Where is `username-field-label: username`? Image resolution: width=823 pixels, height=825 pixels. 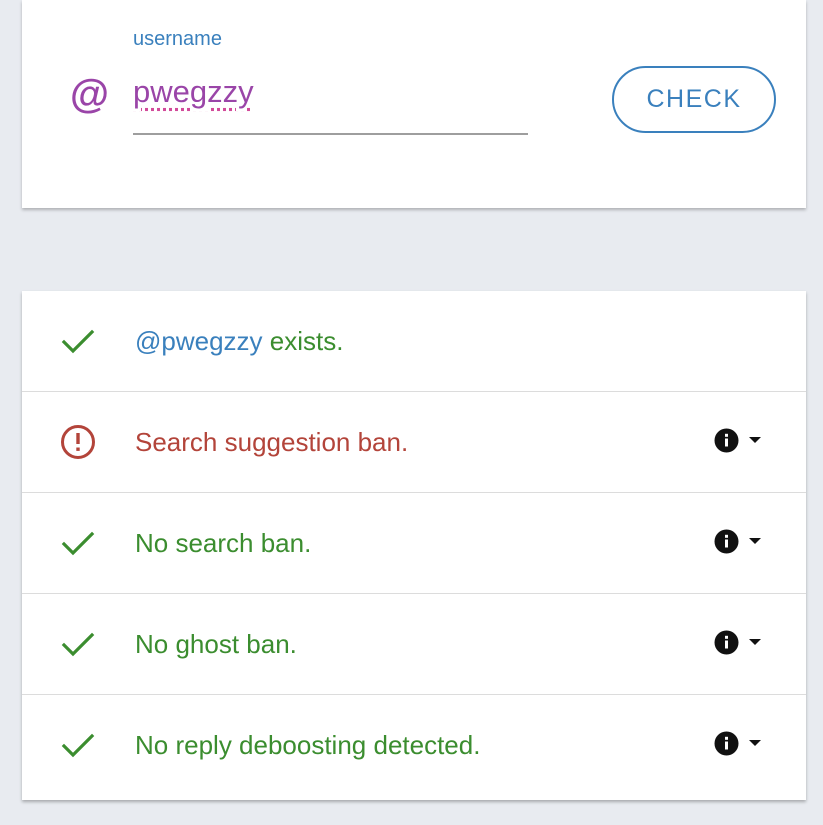
username-field-label: username is located at coordinates (177, 39).